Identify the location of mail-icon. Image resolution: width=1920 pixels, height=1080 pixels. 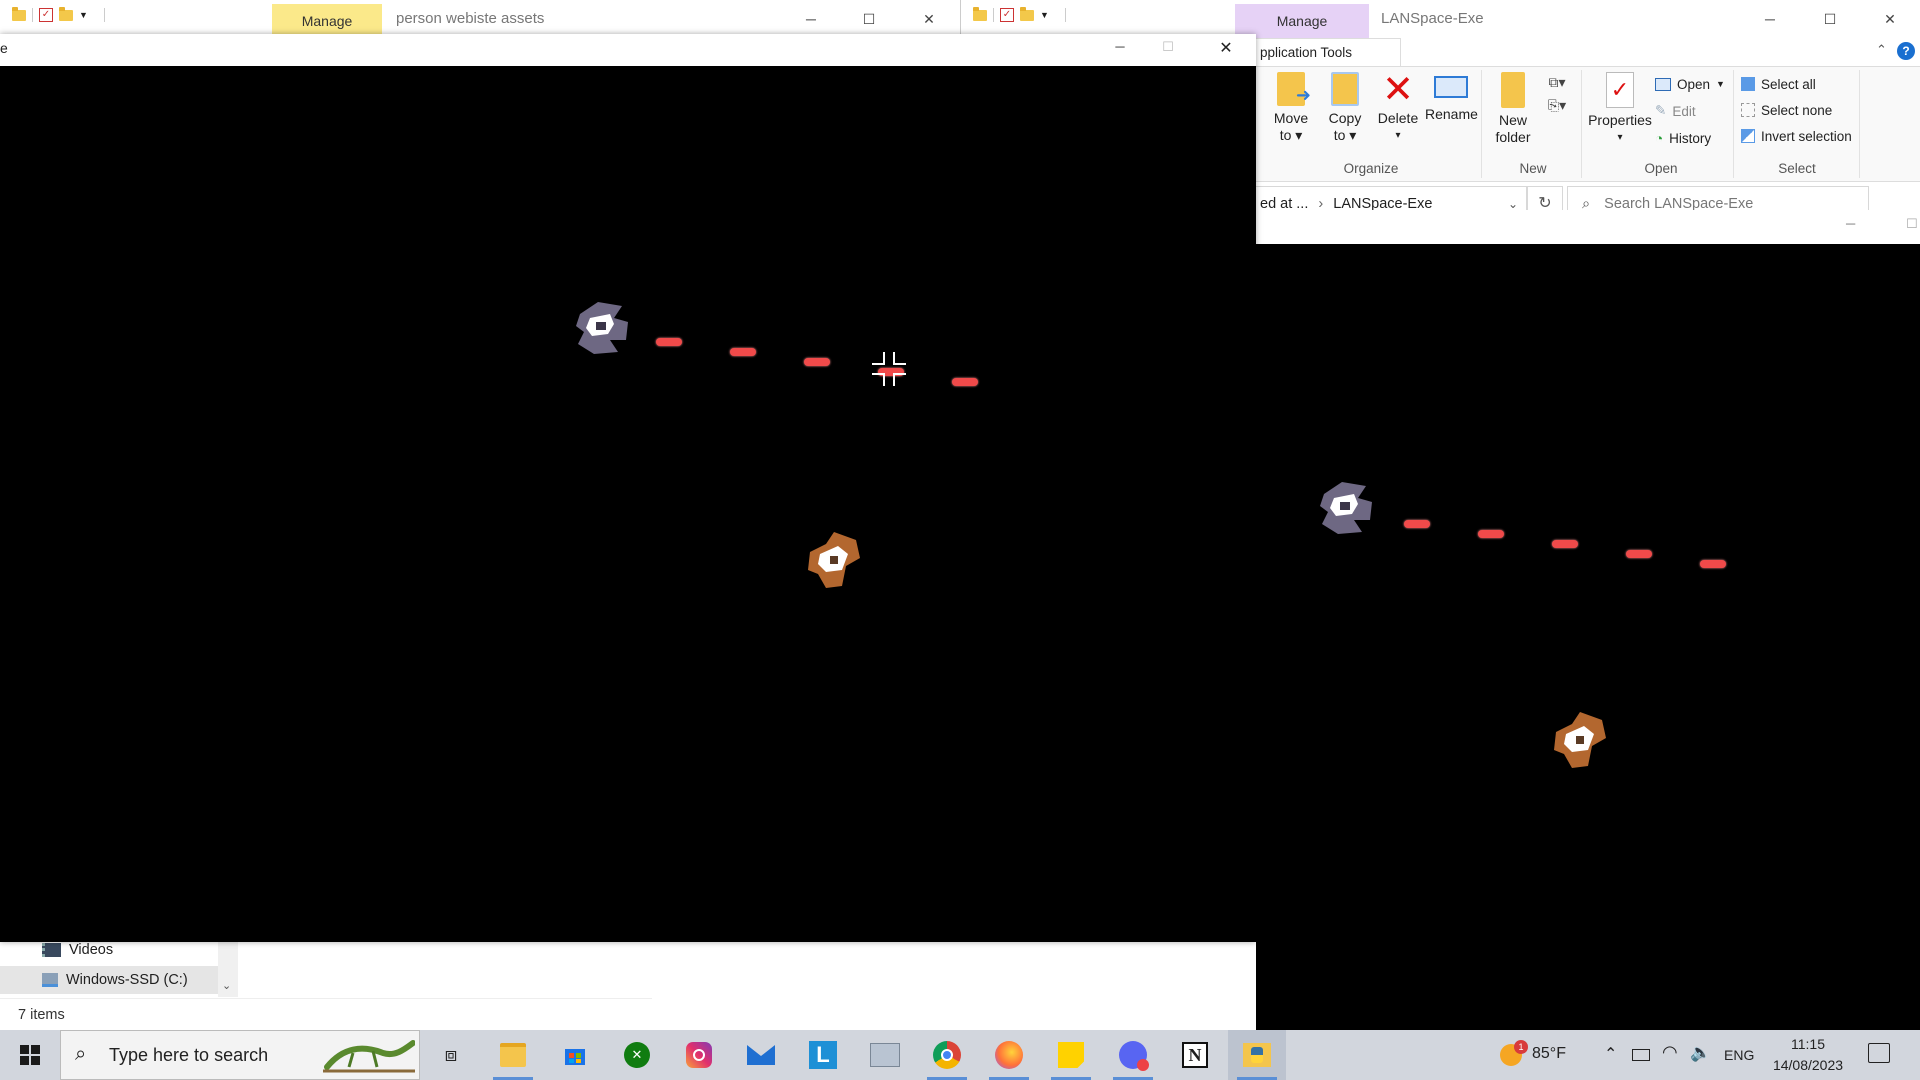
(761, 1055).